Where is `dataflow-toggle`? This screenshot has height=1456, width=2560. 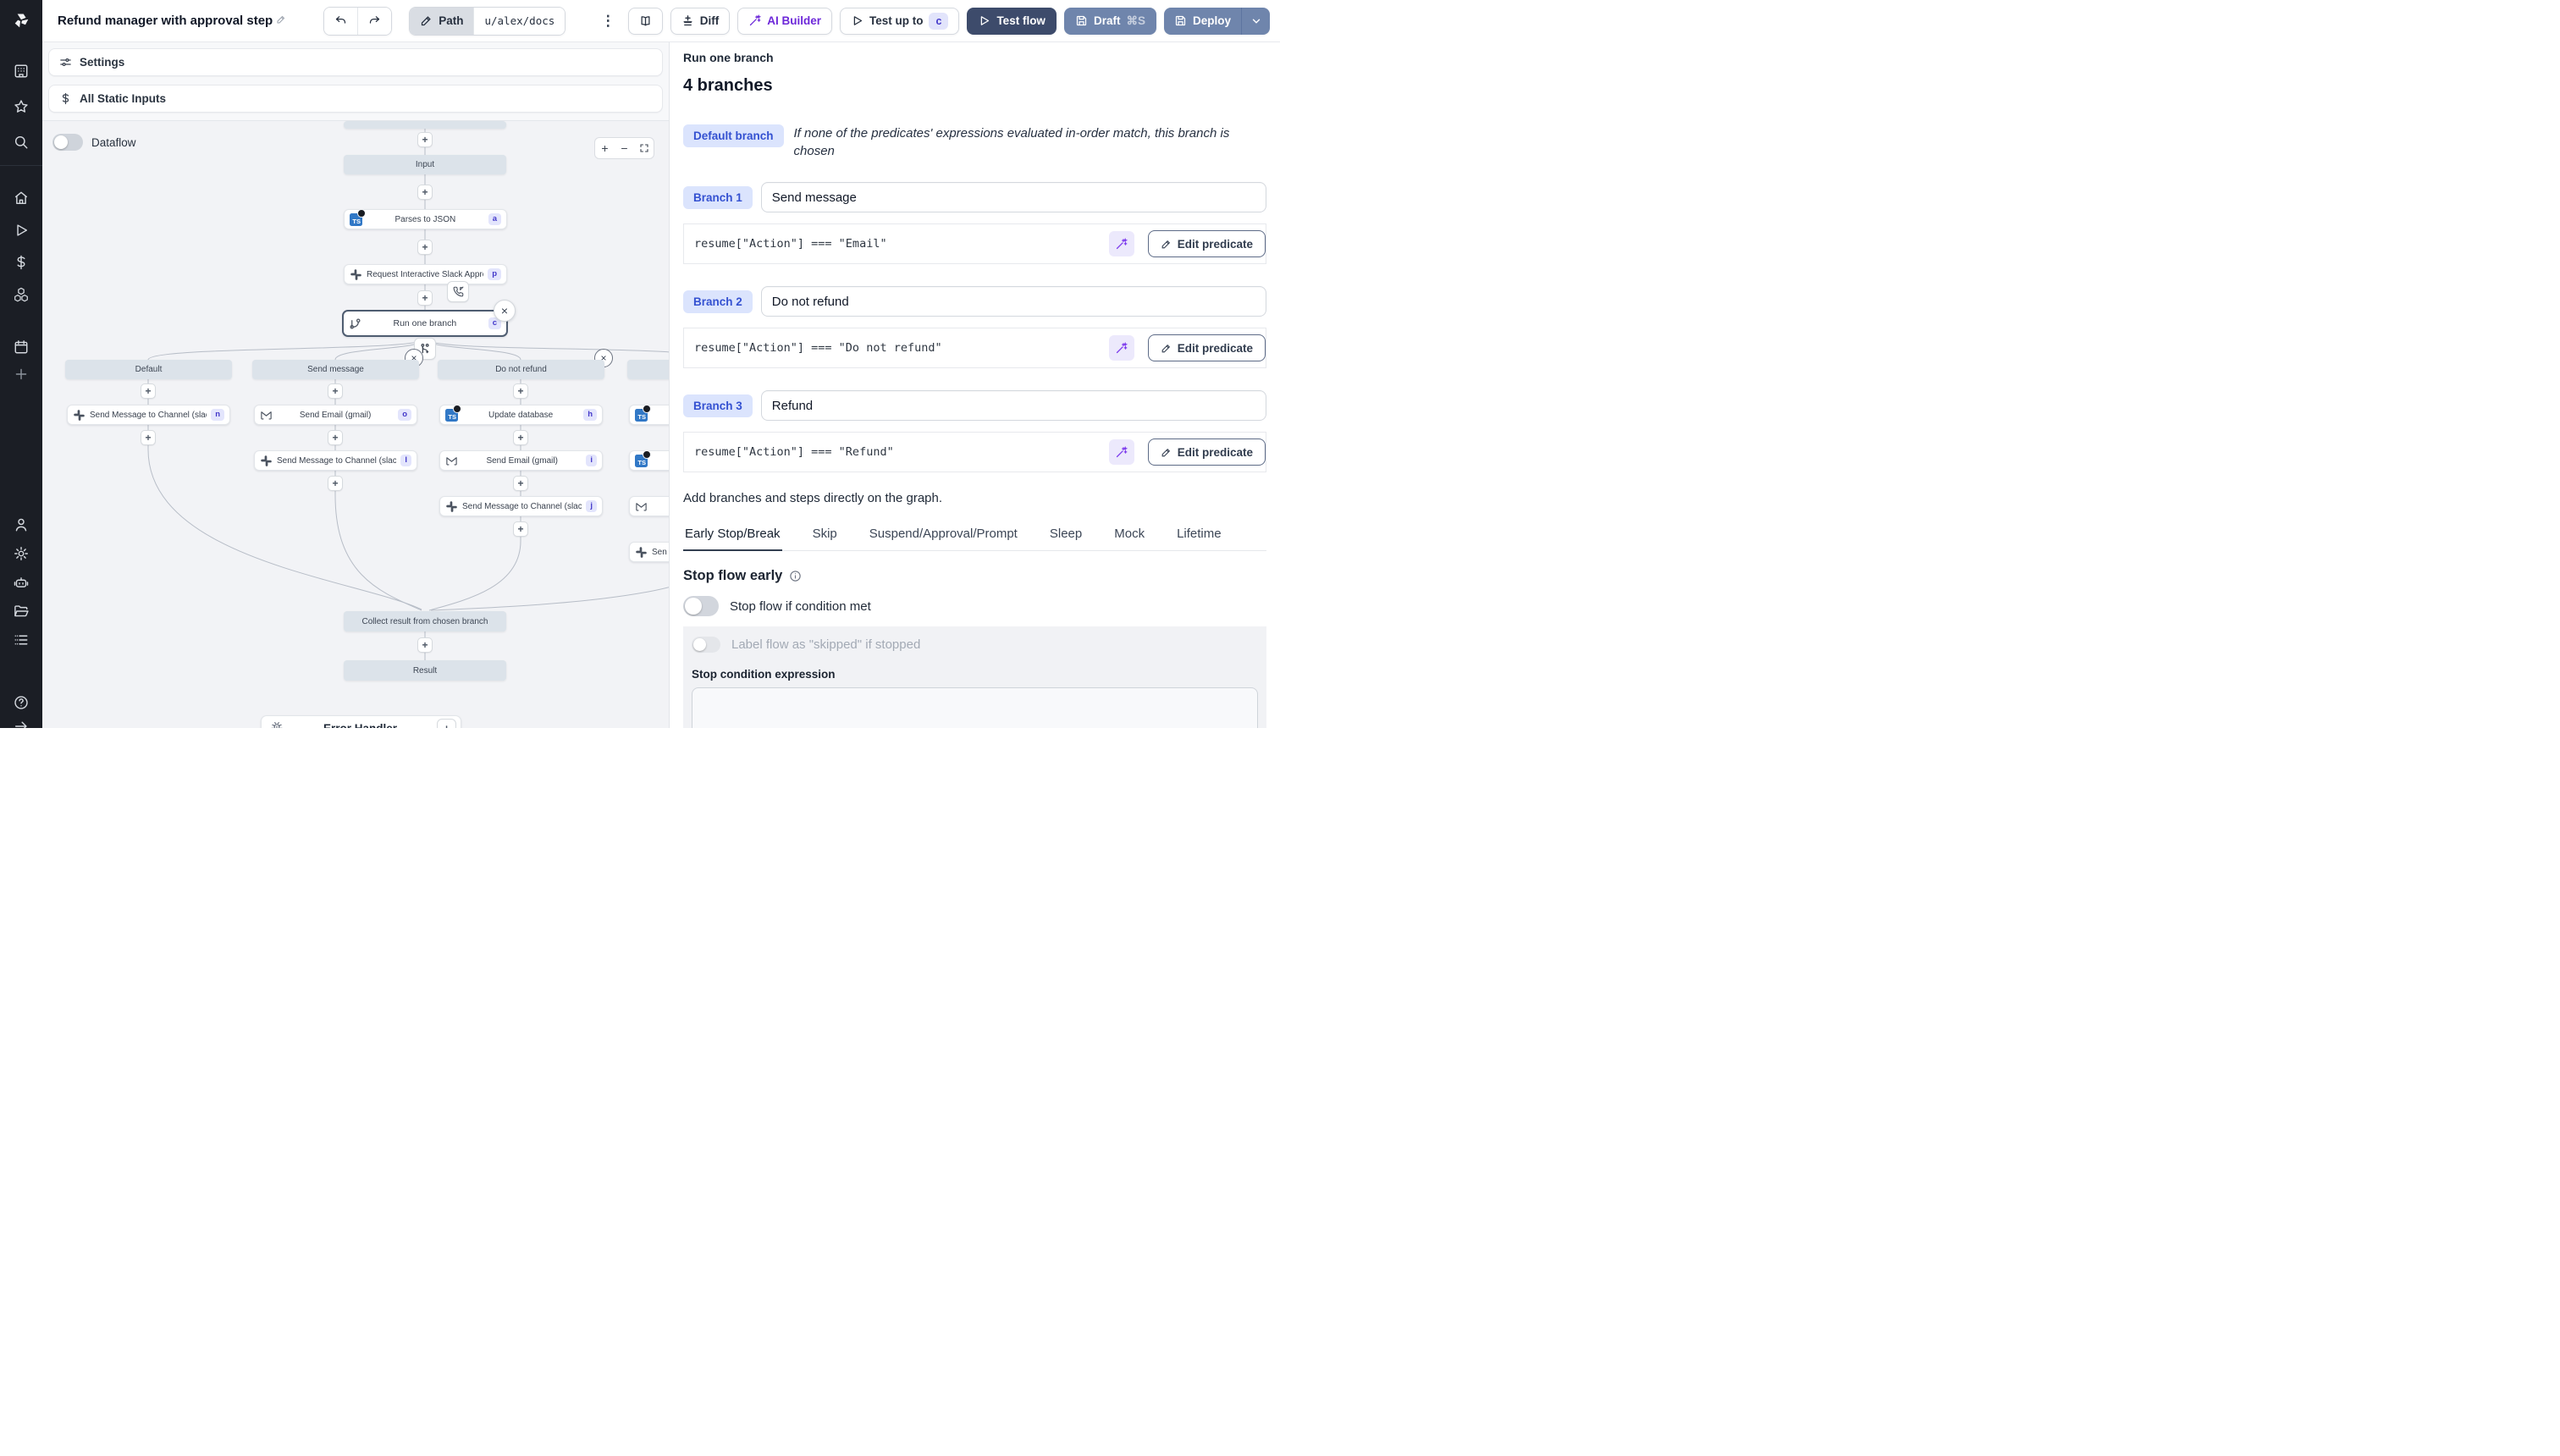
dataflow-toggle is located at coordinates (67, 142).